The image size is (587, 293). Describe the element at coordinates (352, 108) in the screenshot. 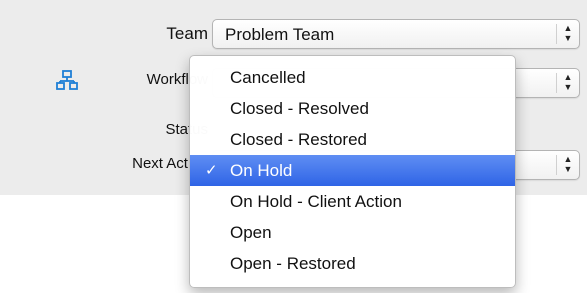

I see `menu-item-closed-resolved: Closed - Resolved` at that location.